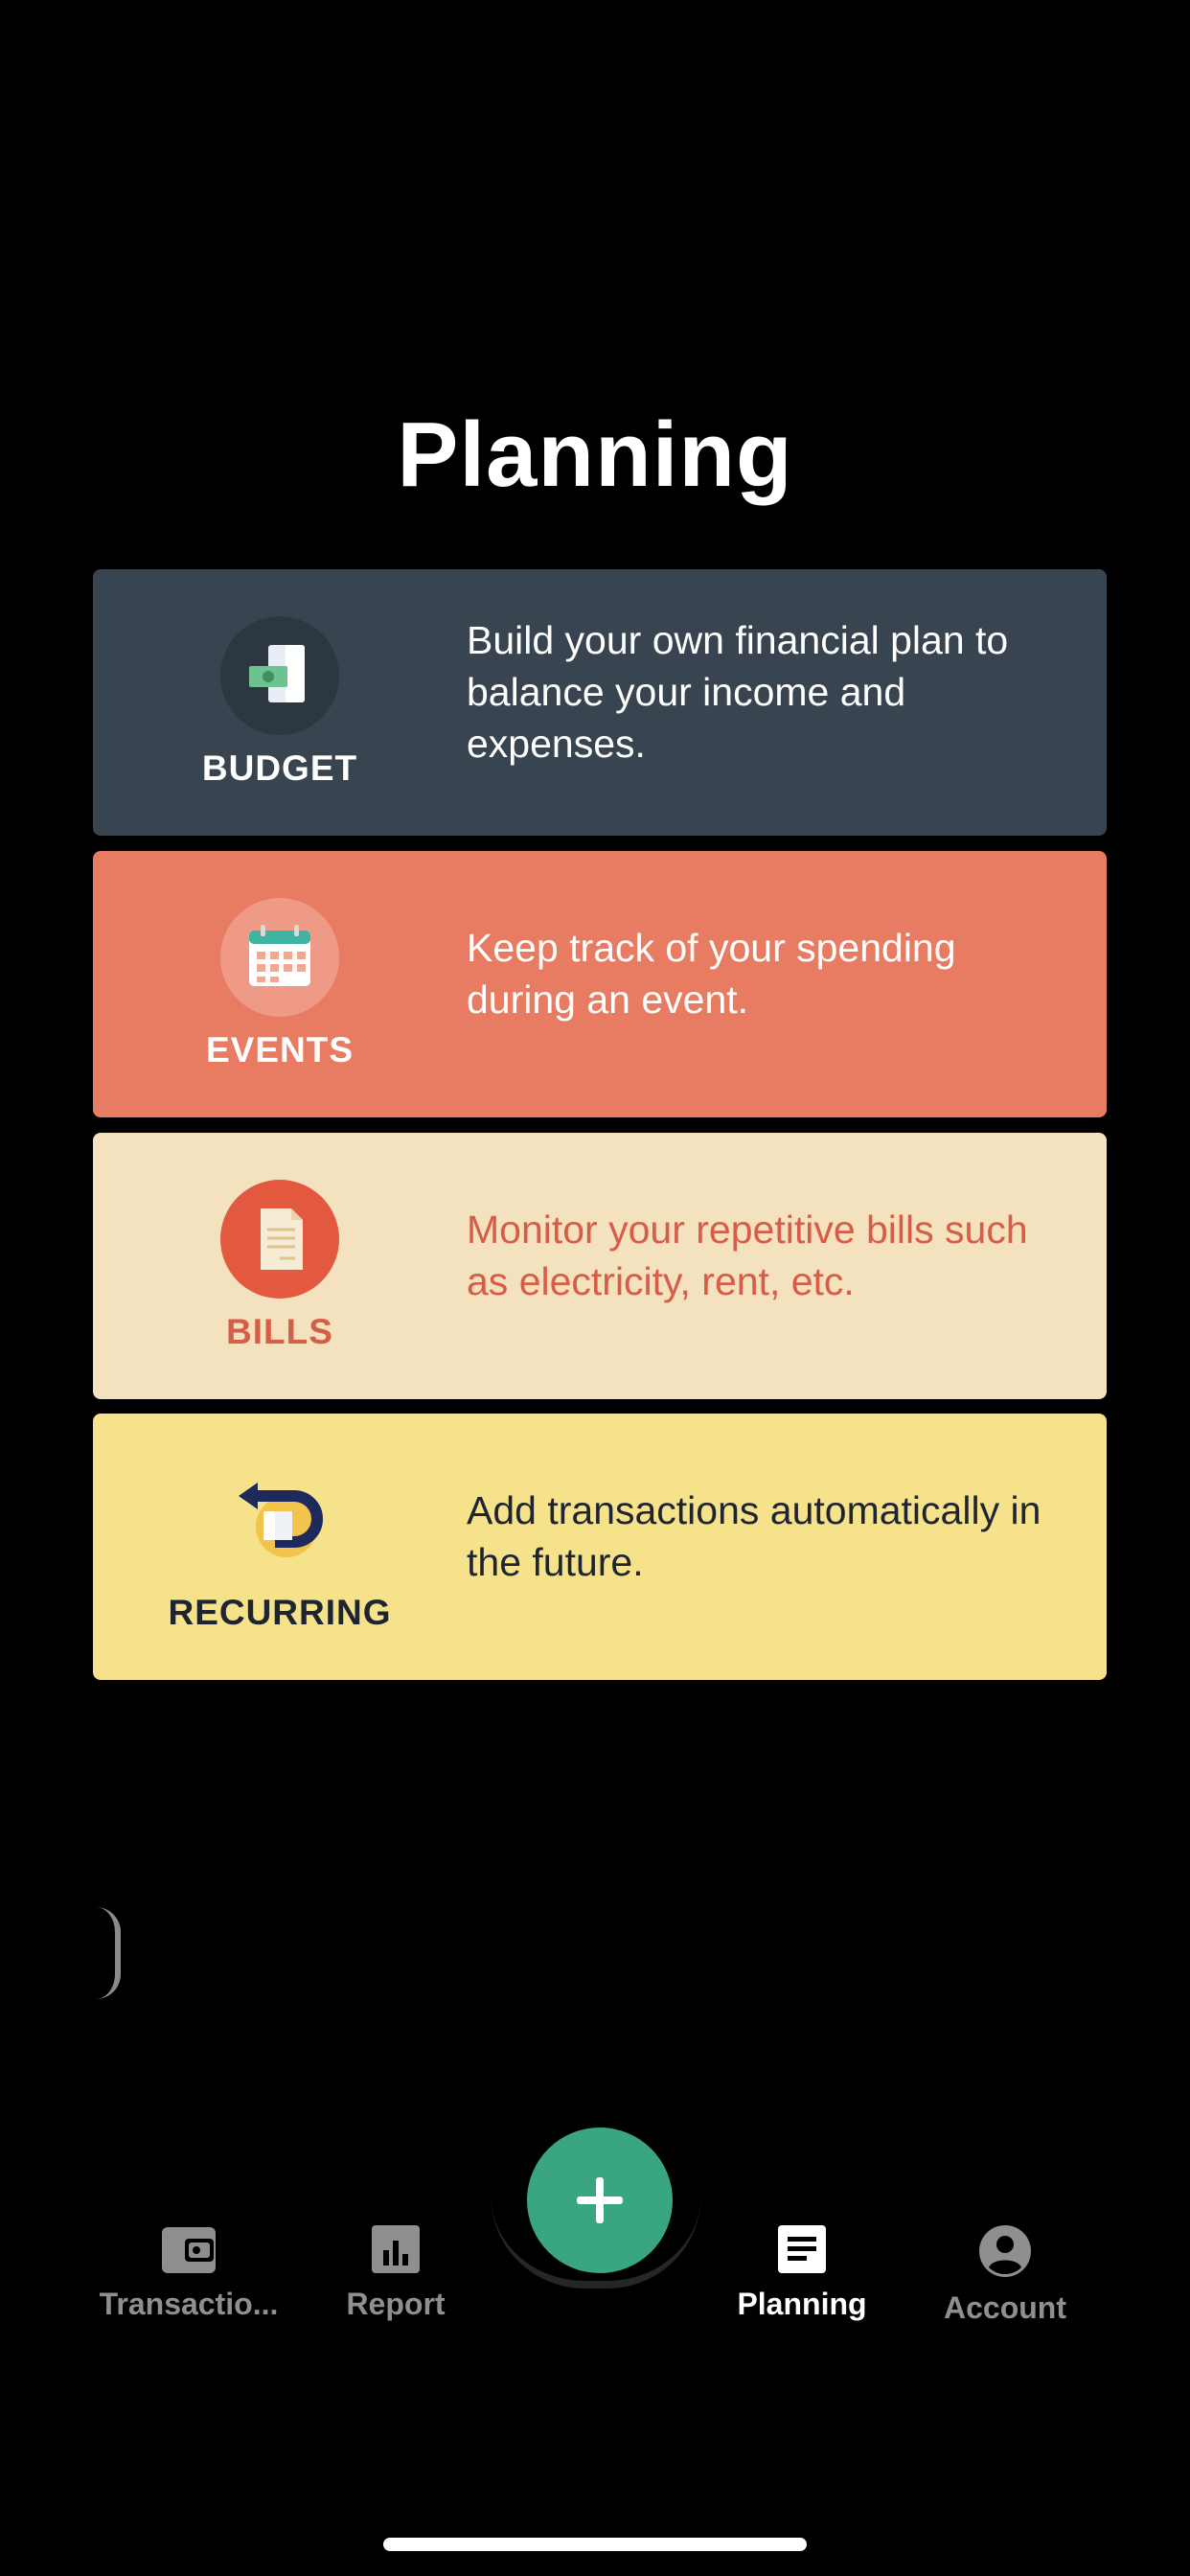  What do you see at coordinates (279, 1331) in the screenshot?
I see `bills-label: BILLS` at bounding box center [279, 1331].